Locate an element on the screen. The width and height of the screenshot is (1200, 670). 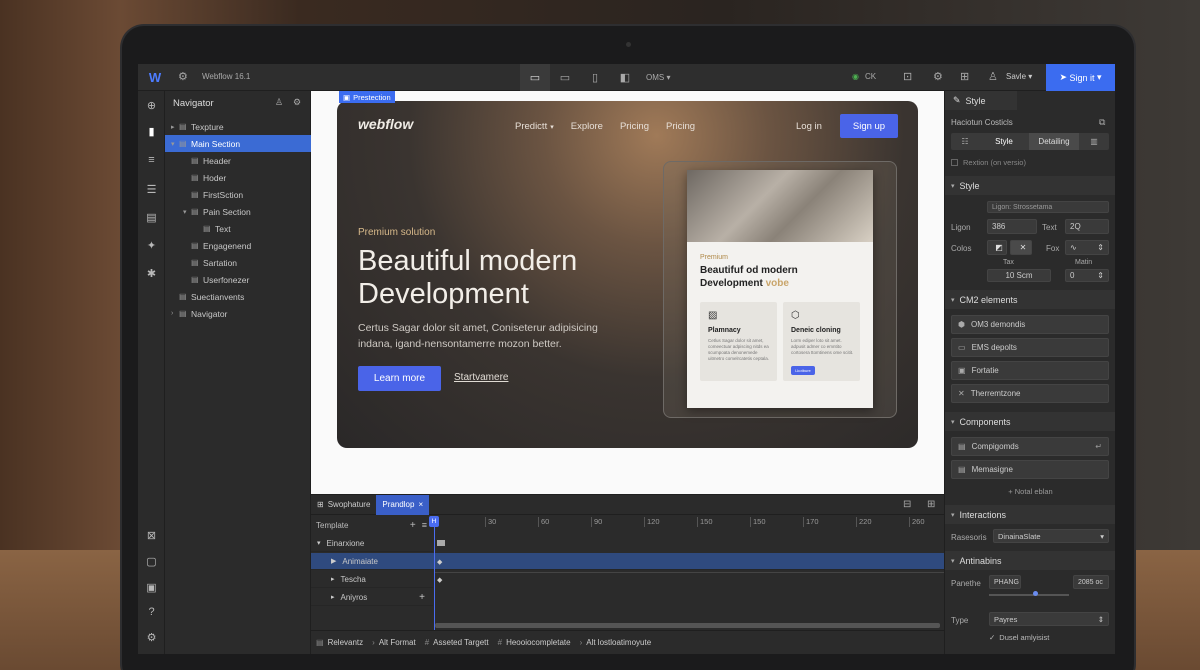
component-item: ▤ Memasigne is located at coordinates (1030, 469).